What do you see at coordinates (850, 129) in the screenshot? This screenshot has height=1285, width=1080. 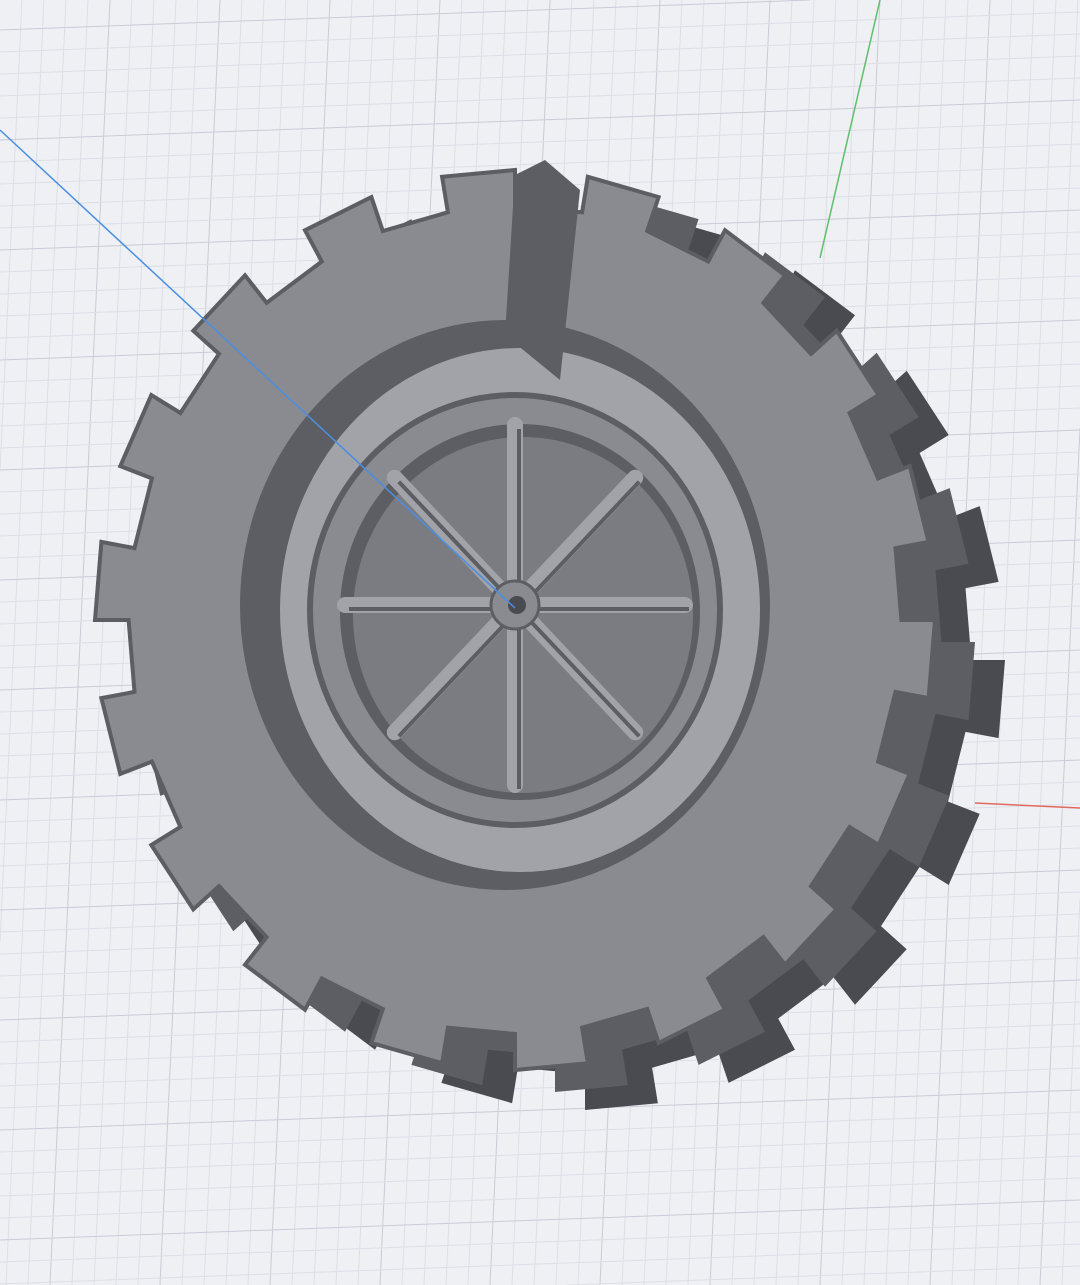 I see `y-axis-line` at bounding box center [850, 129].